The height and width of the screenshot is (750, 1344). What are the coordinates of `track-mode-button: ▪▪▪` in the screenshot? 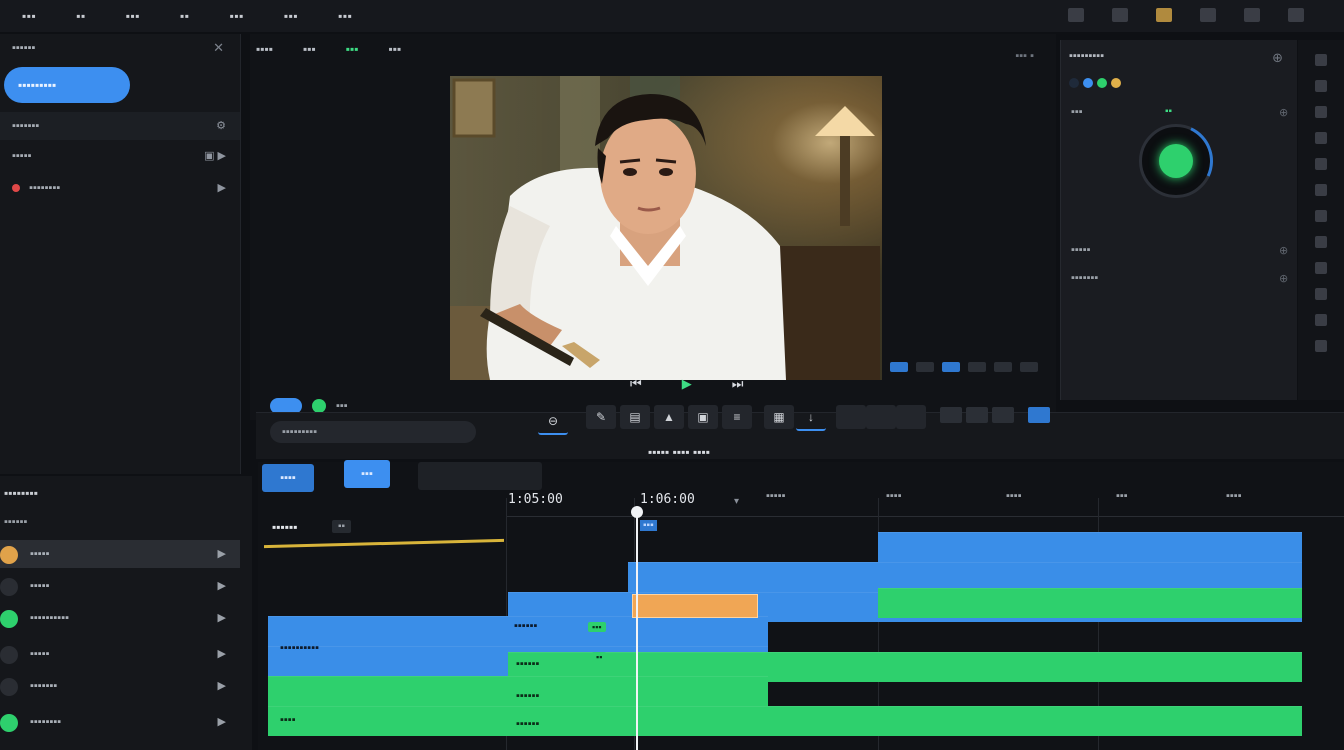 It's located at (367, 474).